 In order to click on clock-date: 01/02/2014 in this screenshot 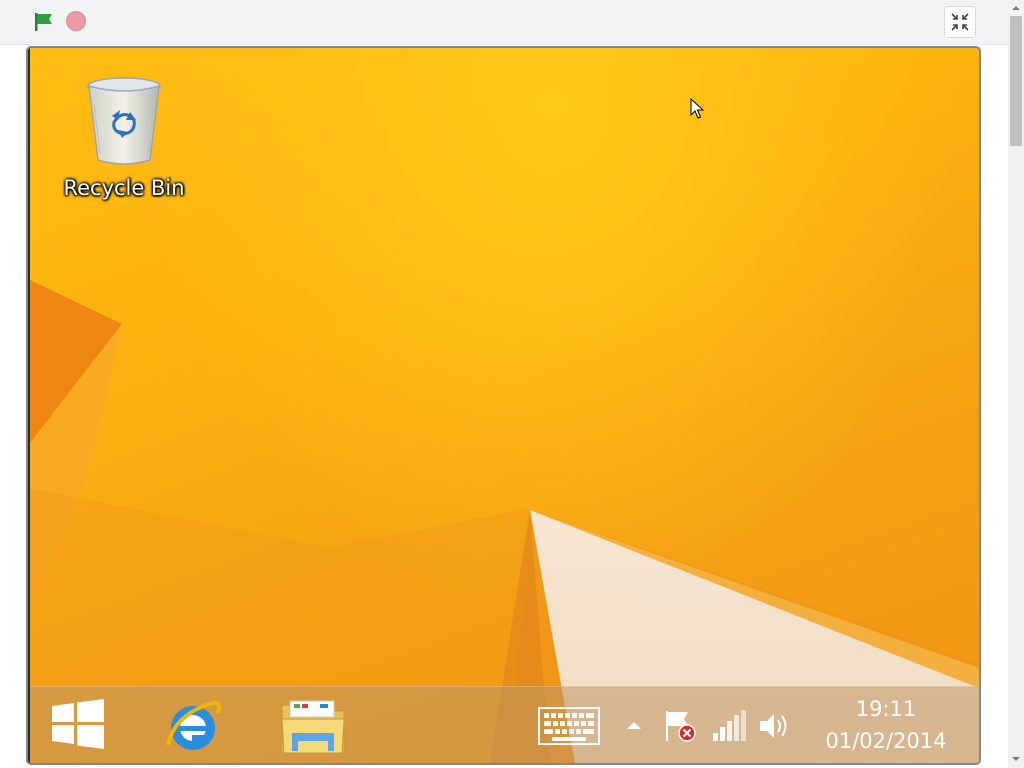, I will do `click(886, 741)`.